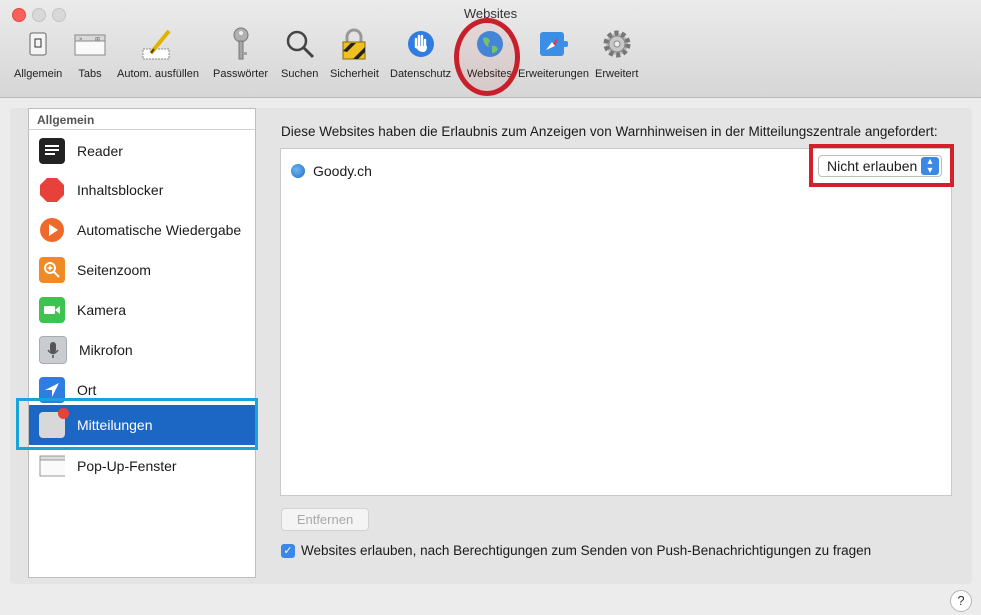 Image resolution: width=981 pixels, height=615 pixels. What do you see at coordinates (241, 44) in the screenshot?
I see `key-icon` at bounding box center [241, 44].